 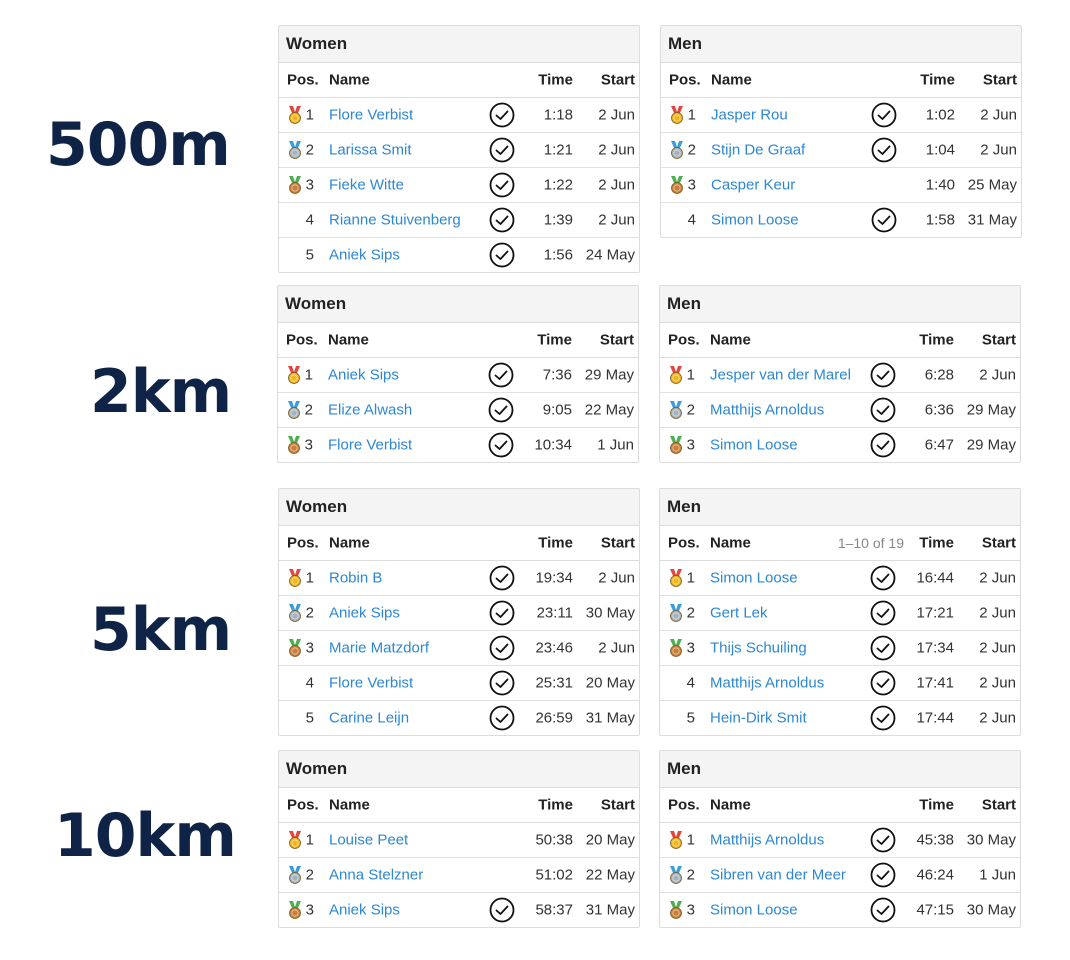 What do you see at coordinates (778, 875) in the screenshot?
I see `athlete-name-link: Sibren van der Meer` at bounding box center [778, 875].